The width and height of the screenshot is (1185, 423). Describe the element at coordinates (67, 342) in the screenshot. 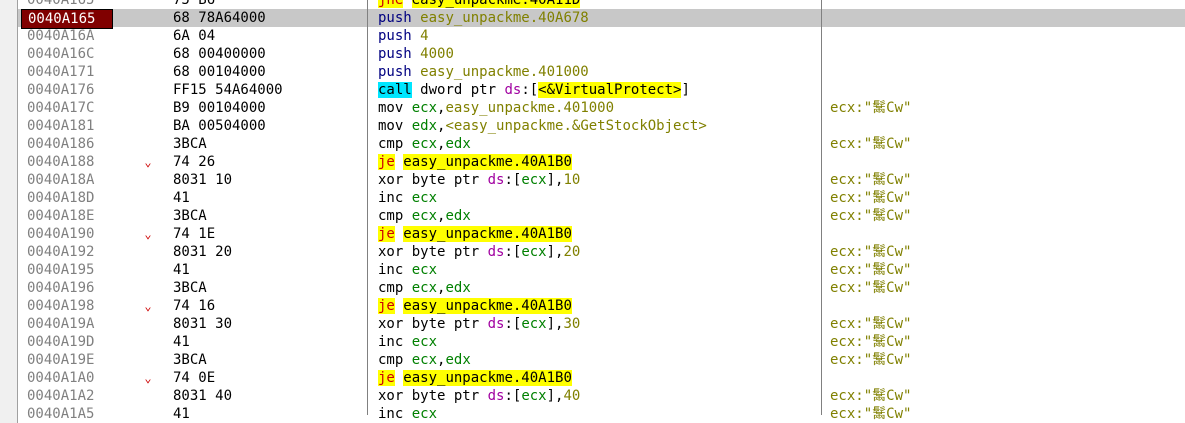

I see `address: 0040A19D` at that location.